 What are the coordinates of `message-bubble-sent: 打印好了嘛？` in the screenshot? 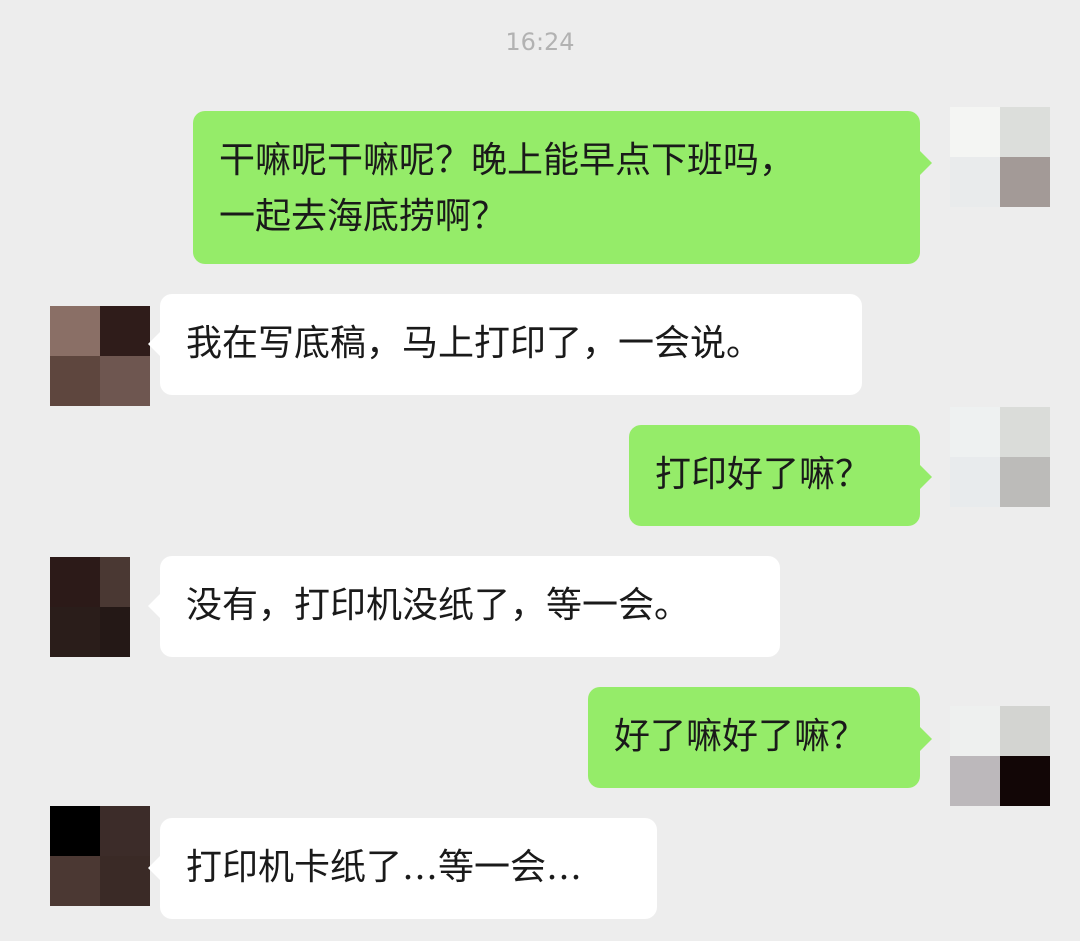 It's located at (780, 475).